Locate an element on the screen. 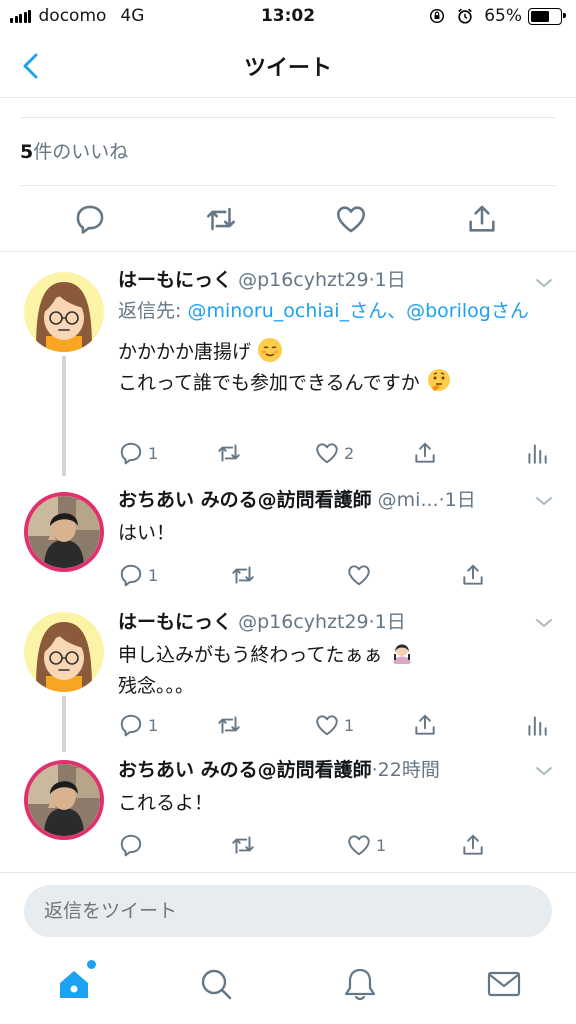 The width and height of the screenshot is (576, 1024). reply-button is located at coordinates (133, 845).